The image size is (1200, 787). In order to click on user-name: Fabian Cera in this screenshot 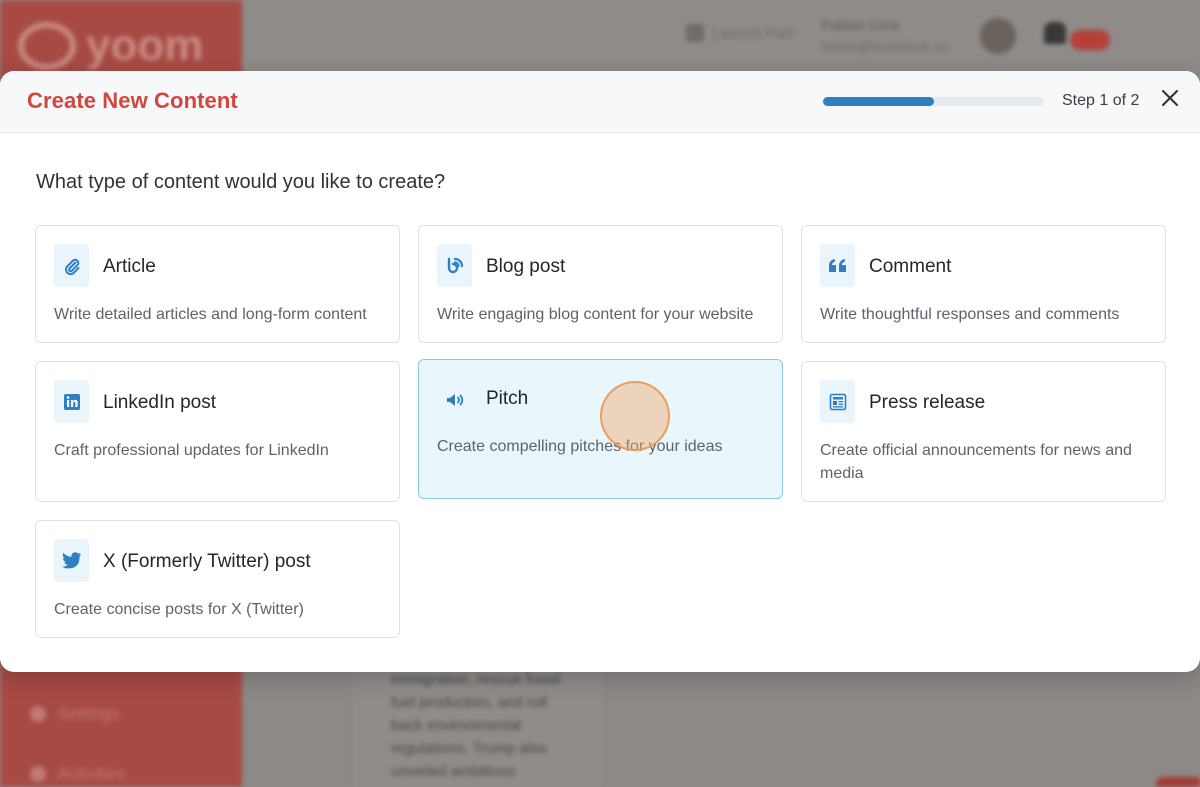, I will do `click(861, 25)`.